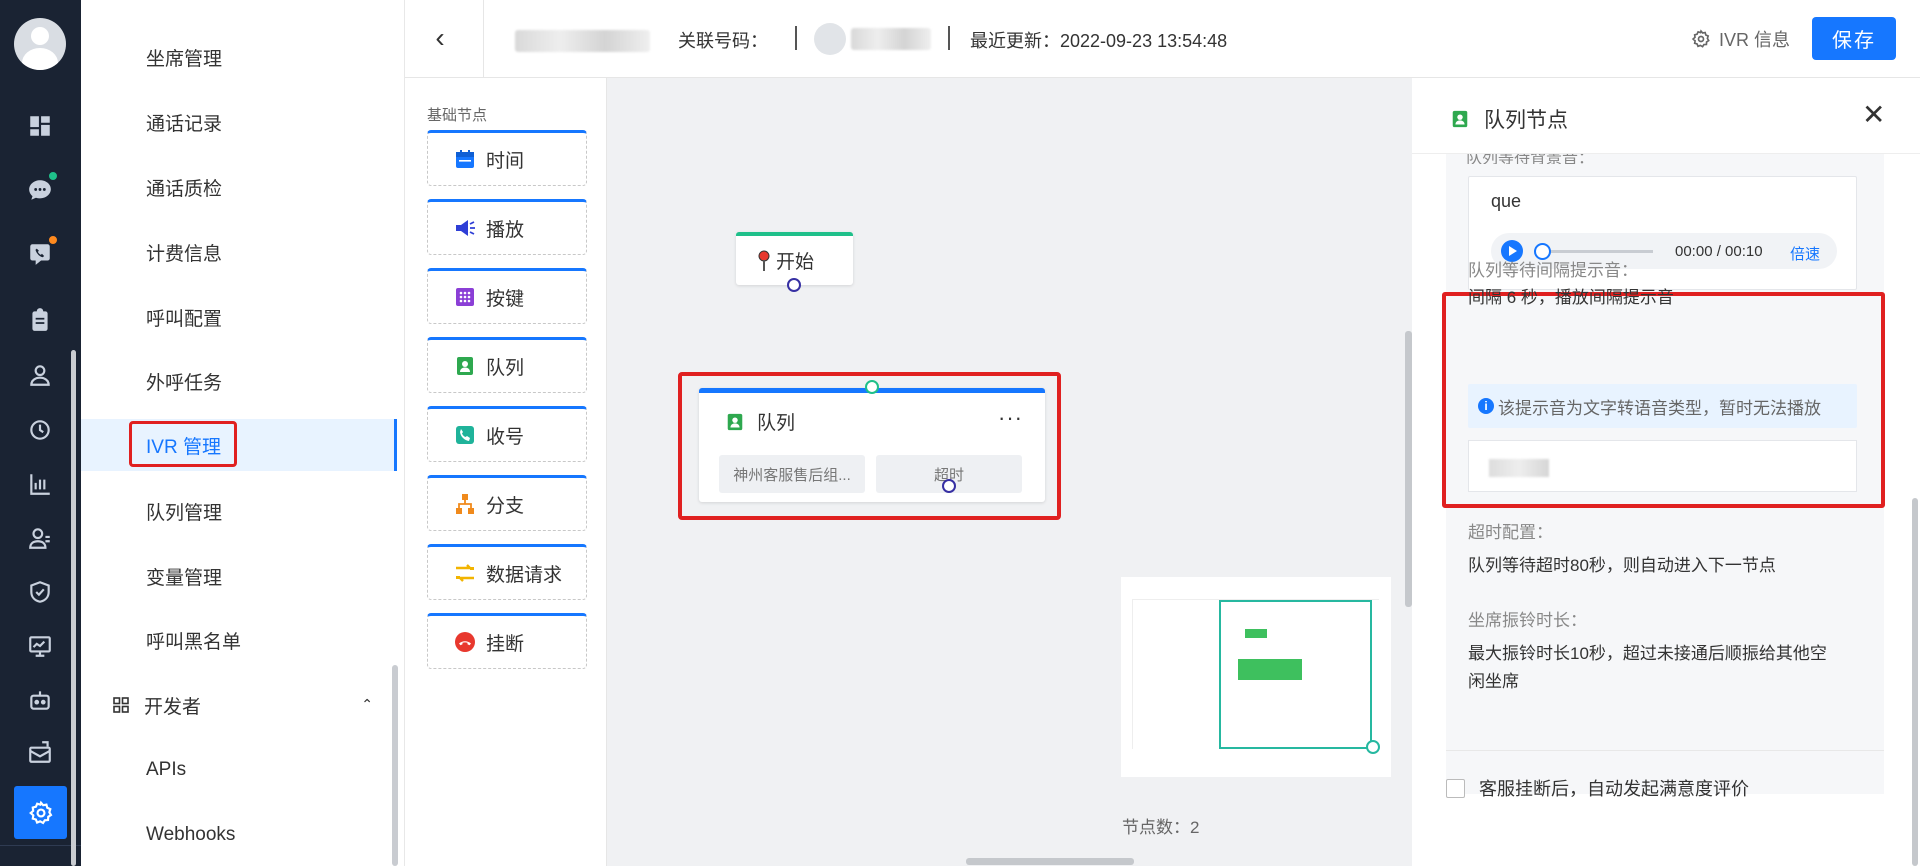  I want to click on palette-title: 基础节点, so click(457, 115).